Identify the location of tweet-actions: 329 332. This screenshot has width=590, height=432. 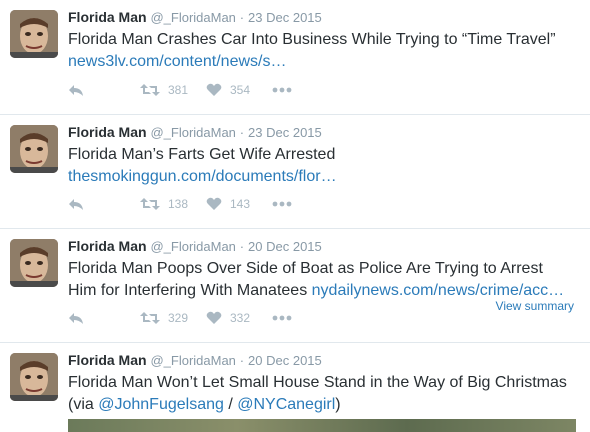
(180, 318).